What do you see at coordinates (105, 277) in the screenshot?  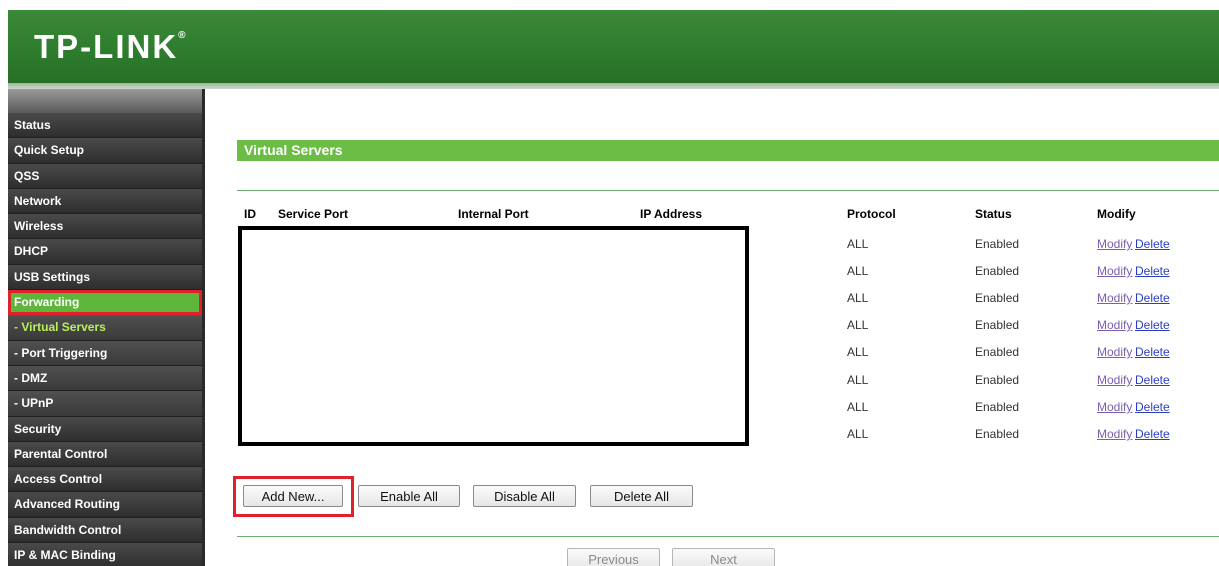 I see `sidebar-item-usb-settings: USB Settings` at bounding box center [105, 277].